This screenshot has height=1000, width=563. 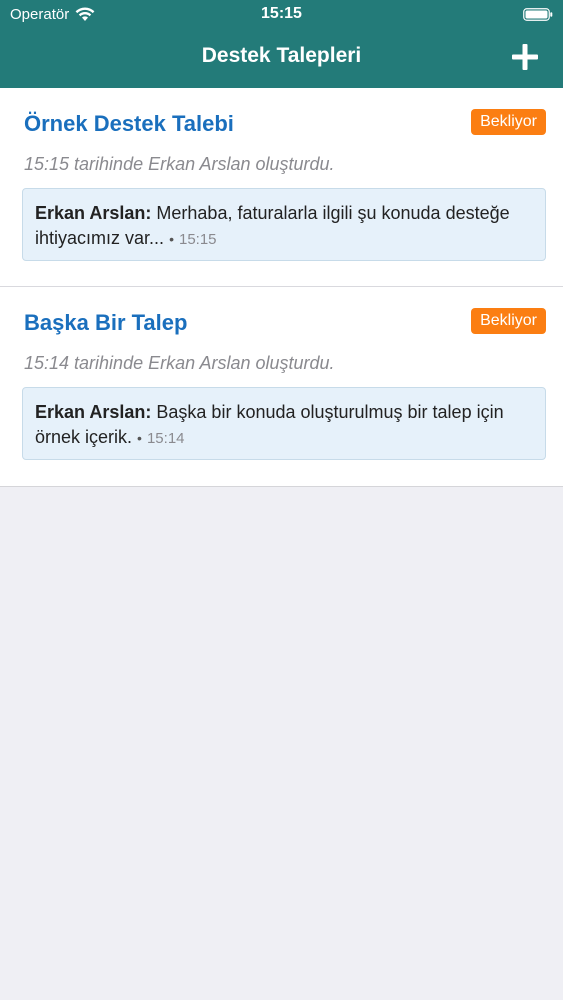 I want to click on message-time: 15:15, so click(x=197, y=239).